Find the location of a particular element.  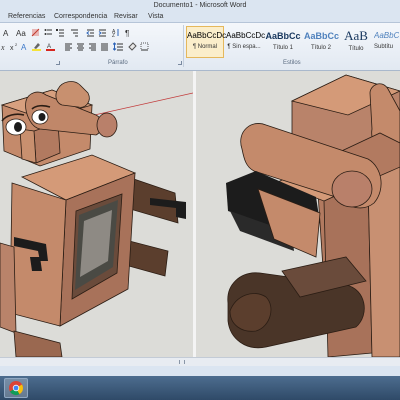

taskbar is located at coordinates (200, 388).